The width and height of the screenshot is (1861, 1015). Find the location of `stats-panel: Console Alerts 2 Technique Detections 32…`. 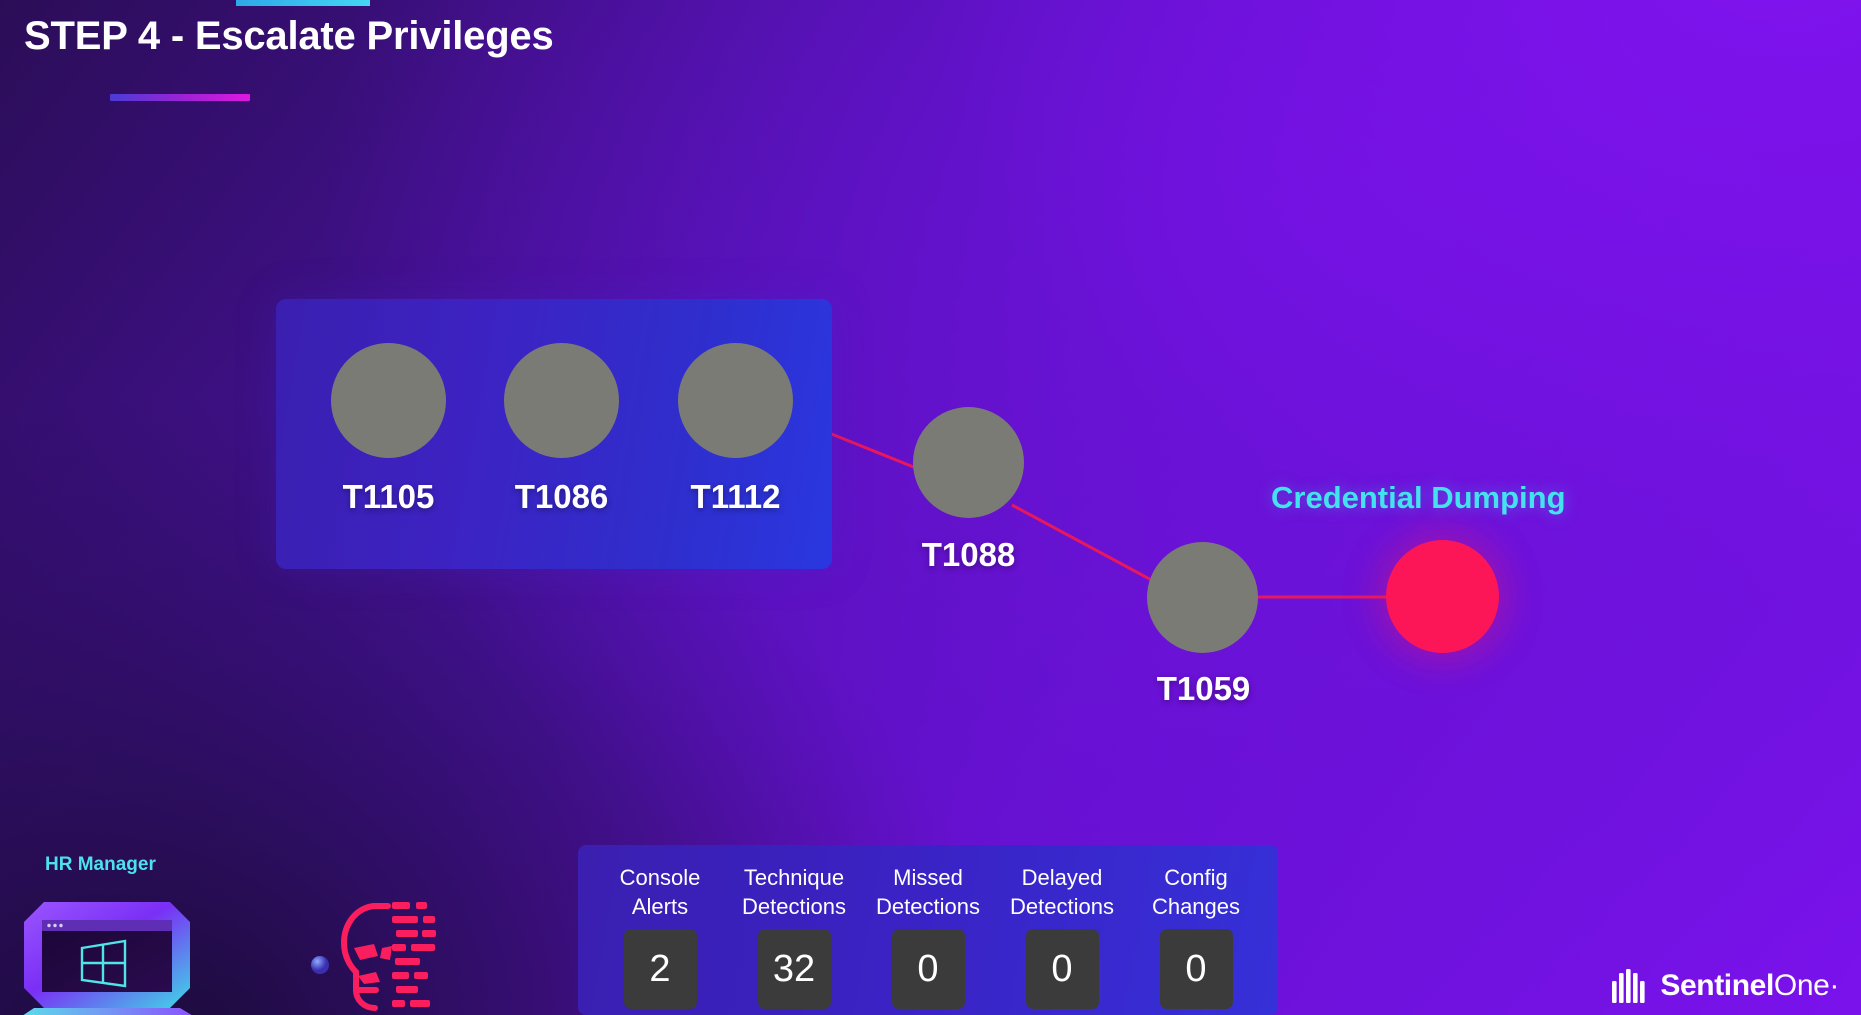

stats-panel: Console Alerts 2 Technique Detections 32… is located at coordinates (928, 930).